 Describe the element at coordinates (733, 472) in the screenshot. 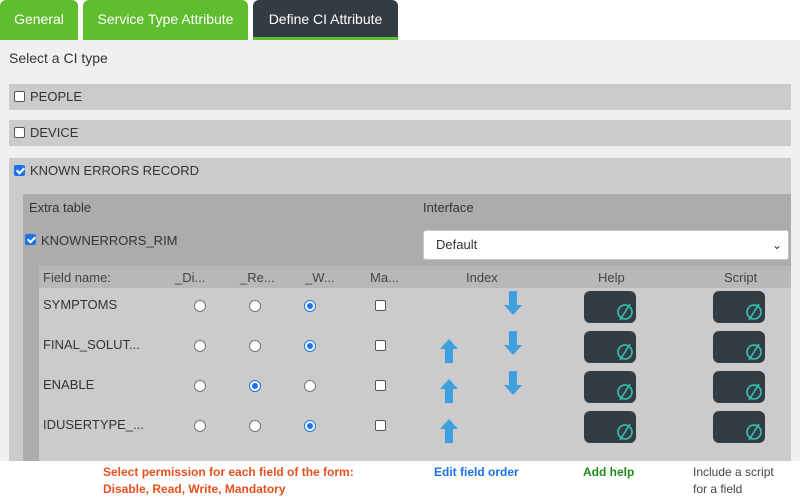

I see `annotation-script-line1: Include a script` at that location.